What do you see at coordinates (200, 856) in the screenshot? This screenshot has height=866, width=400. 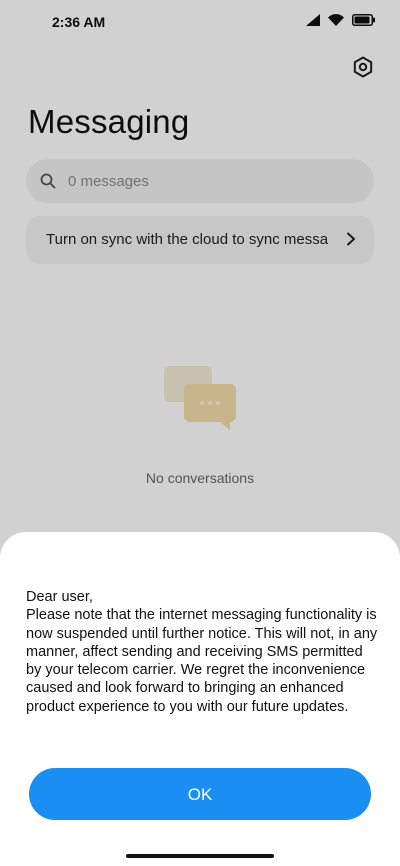 I see `home-indicator` at bounding box center [200, 856].